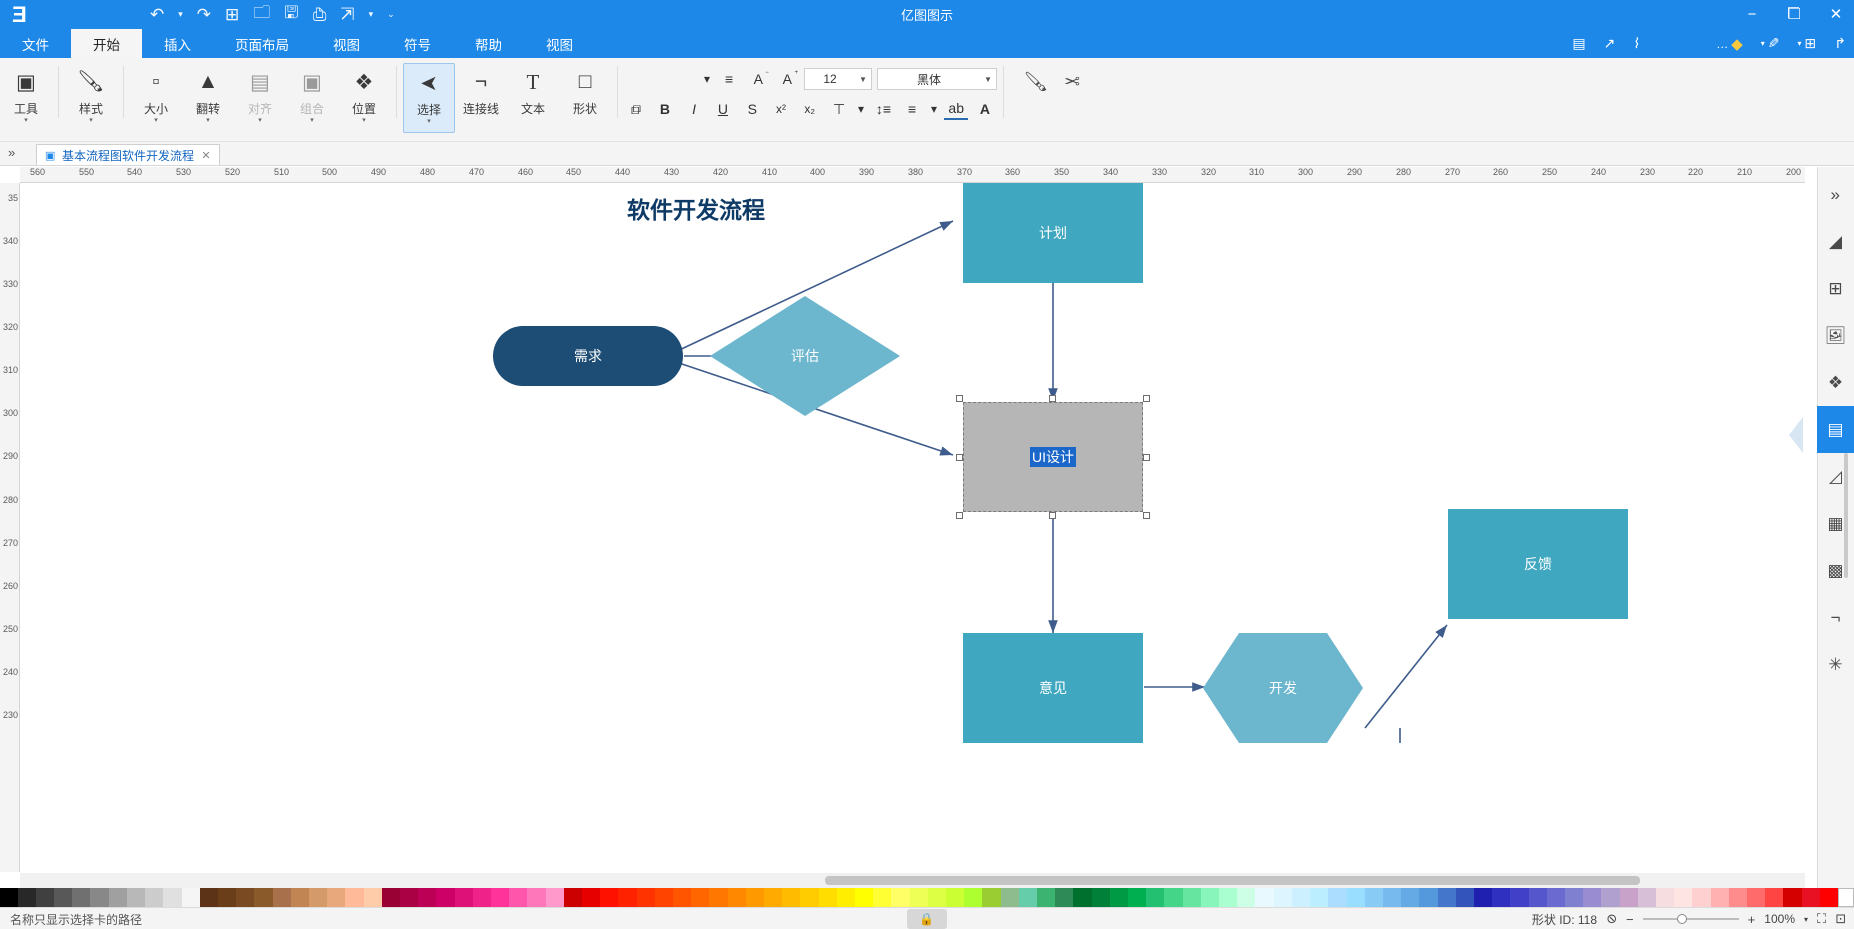 This screenshot has height=929, width=1854. Describe the element at coordinates (585, 98) in the screenshot. I see `shape-button: □ 形状` at that location.